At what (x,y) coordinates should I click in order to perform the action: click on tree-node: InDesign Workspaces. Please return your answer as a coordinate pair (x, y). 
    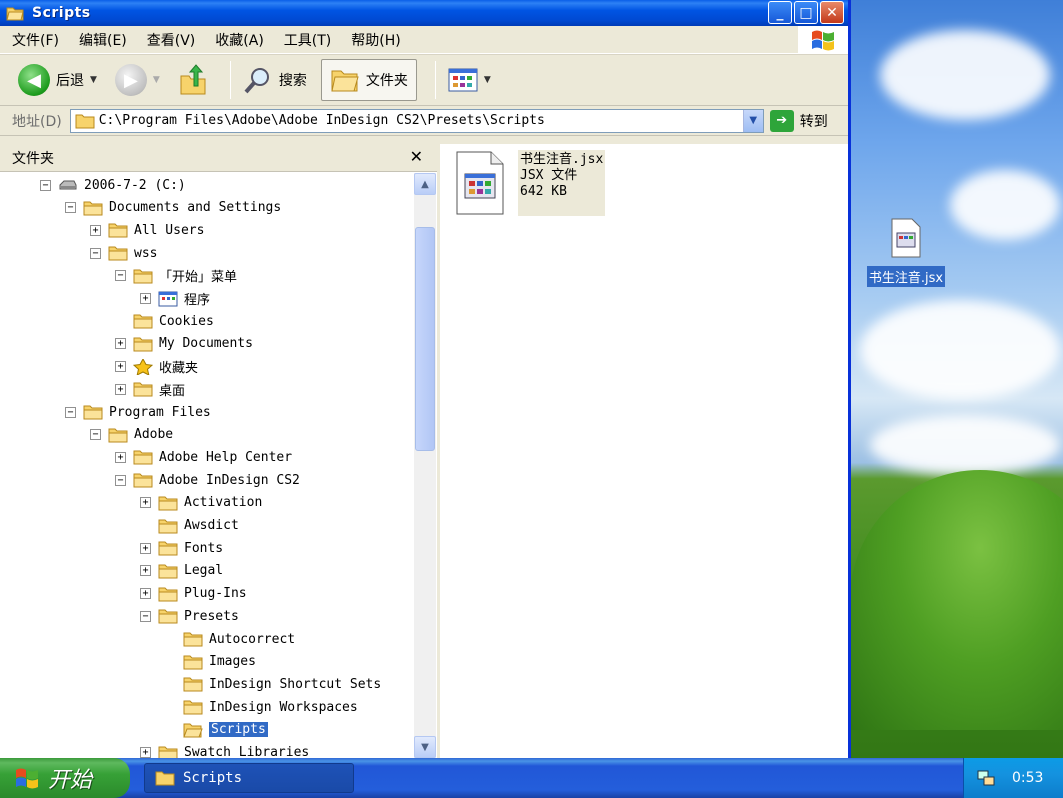
    Looking at the image, I should click on (261, 707).